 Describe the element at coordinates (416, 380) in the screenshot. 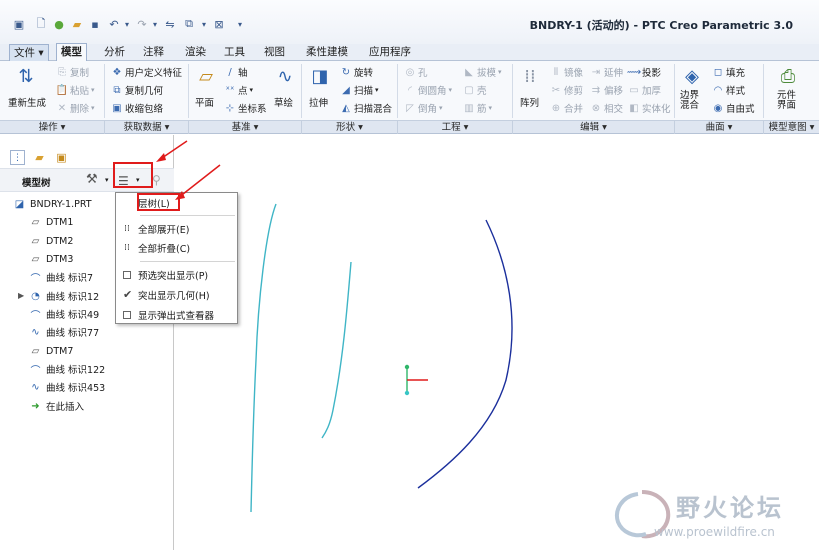

I see `csys-icon` at that location.